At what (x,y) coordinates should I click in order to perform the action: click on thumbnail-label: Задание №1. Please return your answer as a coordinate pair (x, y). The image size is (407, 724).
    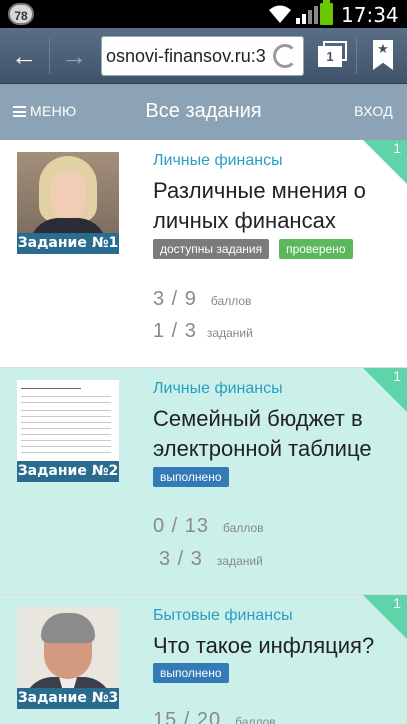
    Looking at the image, I should click on (68, 243).